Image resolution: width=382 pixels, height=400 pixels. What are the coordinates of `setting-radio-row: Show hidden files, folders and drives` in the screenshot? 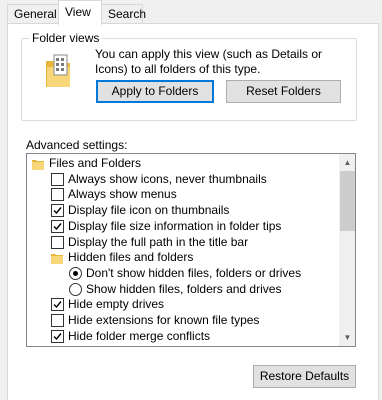 It's located at (183, 289).